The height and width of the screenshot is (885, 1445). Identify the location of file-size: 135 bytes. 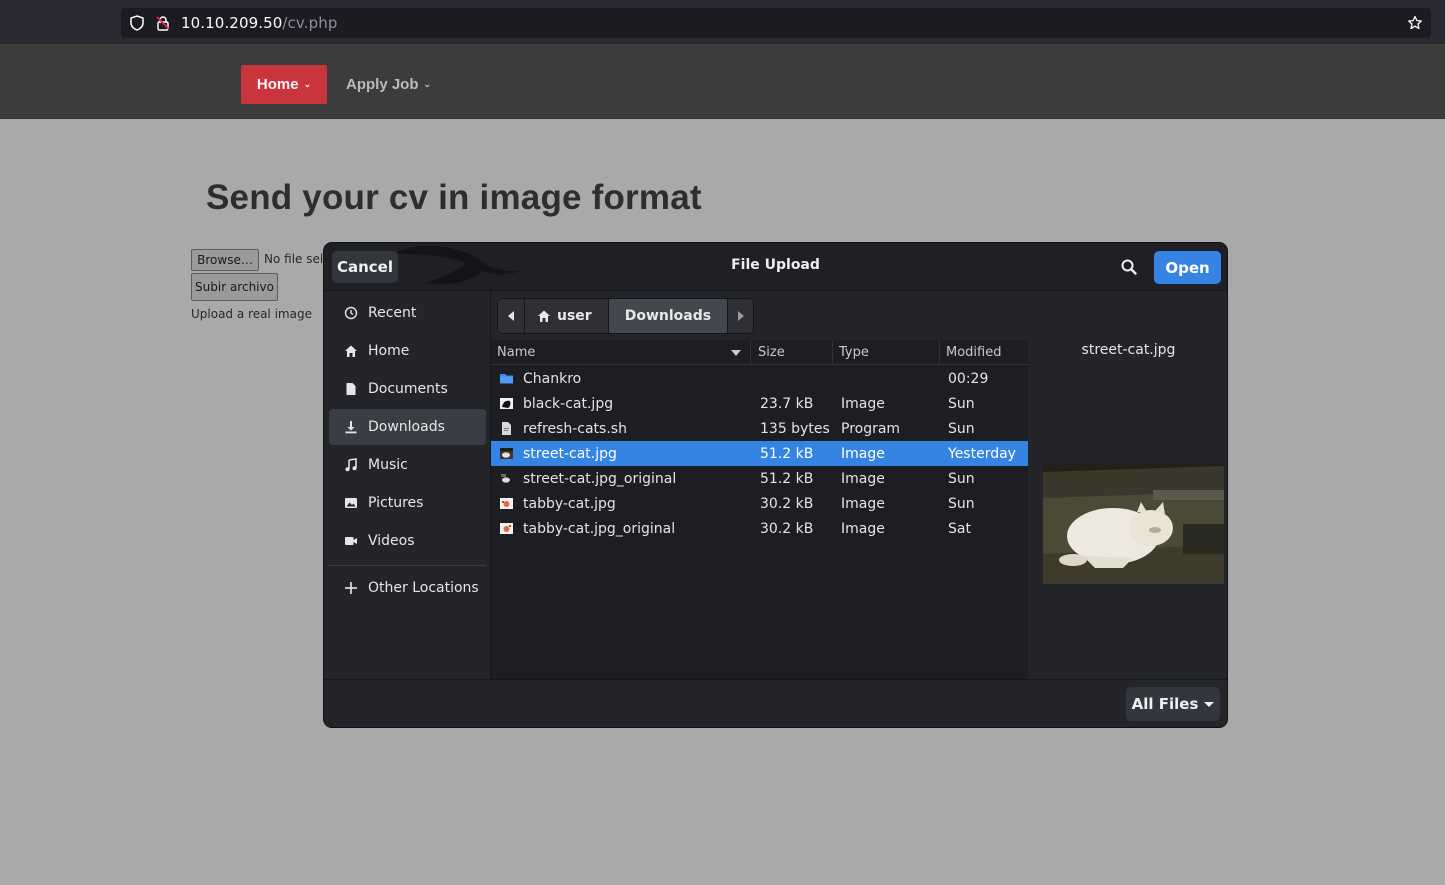
(795, 428).